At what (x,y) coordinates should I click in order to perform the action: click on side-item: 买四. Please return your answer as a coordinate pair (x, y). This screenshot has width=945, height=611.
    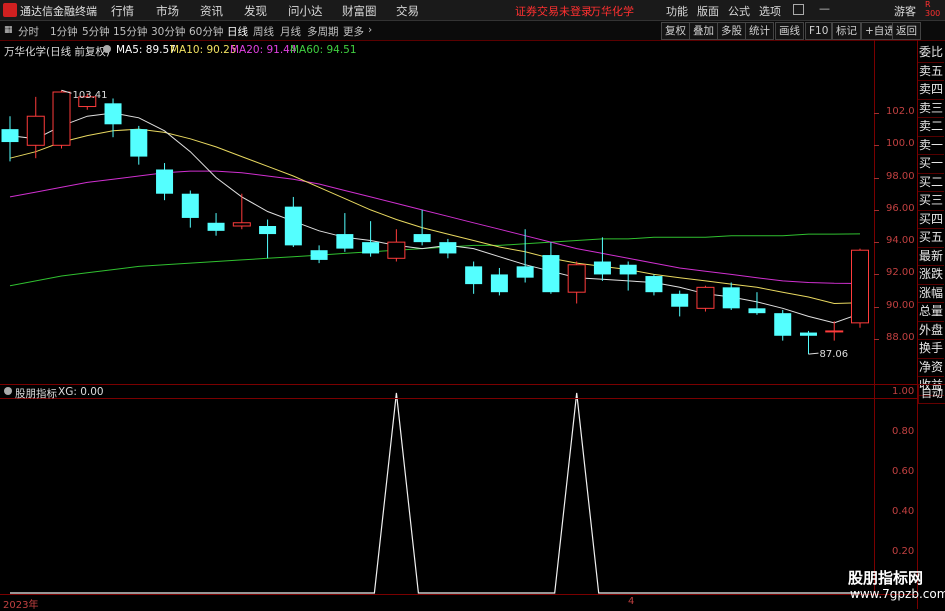
    Looking at the image, I should click on (931, 220).